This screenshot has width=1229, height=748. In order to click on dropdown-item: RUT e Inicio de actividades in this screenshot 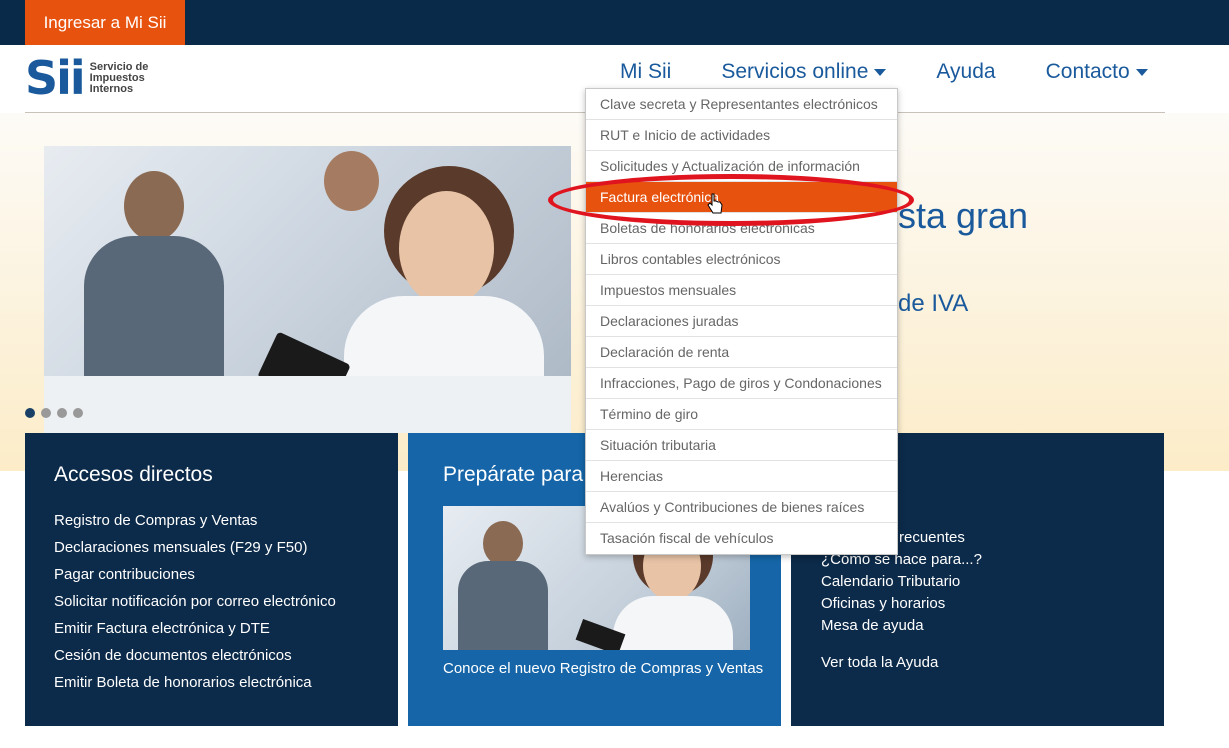, I will do `click(741, 135)`.